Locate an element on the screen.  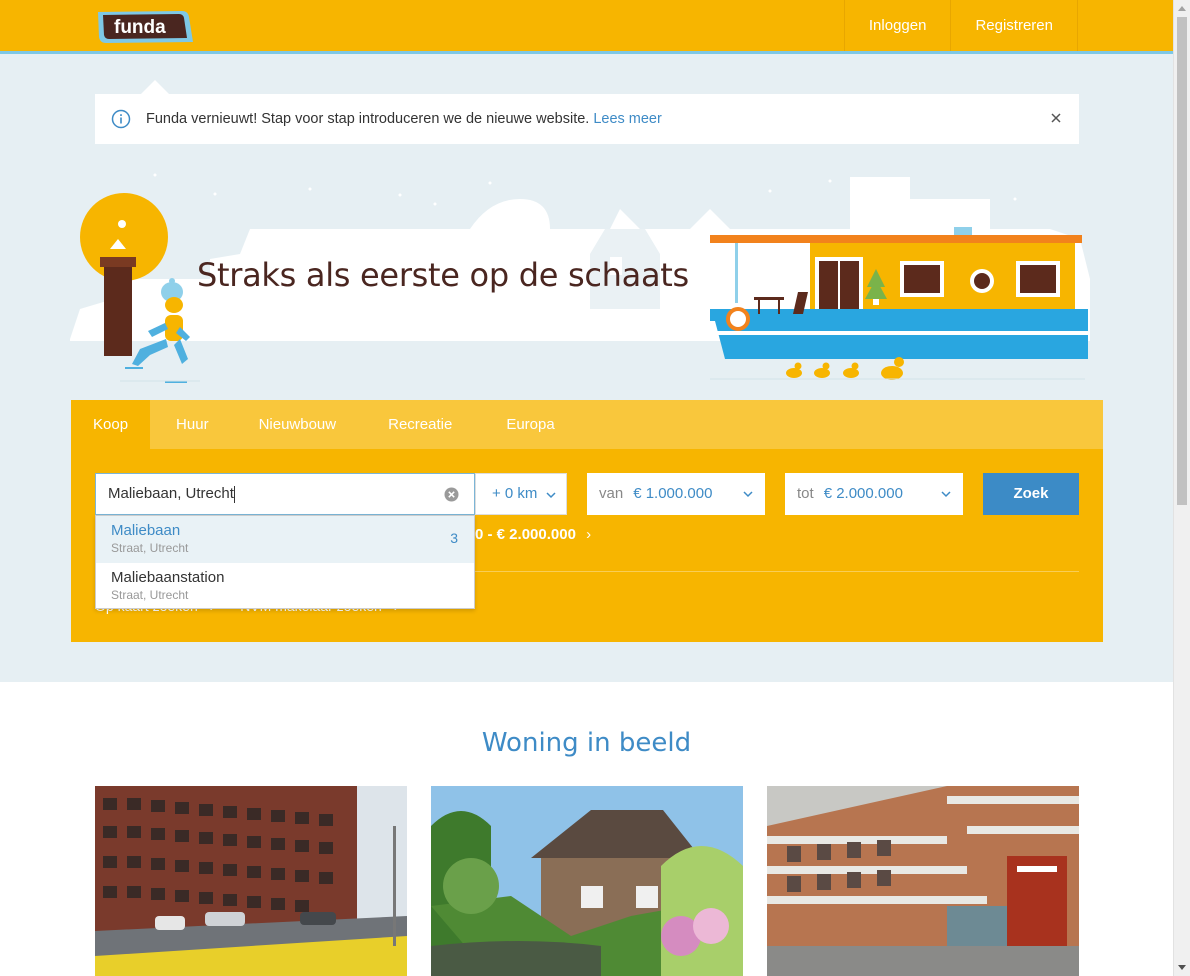
location-input: Maliebaan, Utrecht is located at coordinates (285, 494).